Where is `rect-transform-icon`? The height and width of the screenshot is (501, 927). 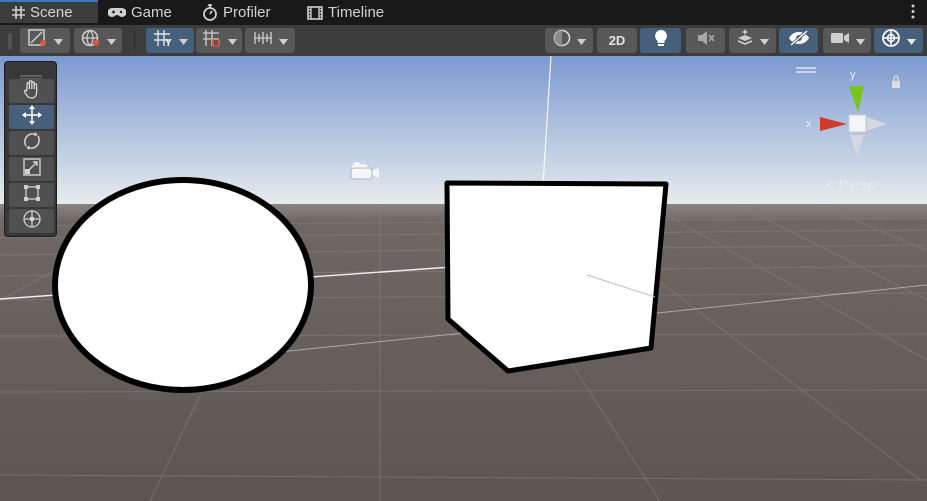
rect-transform-icon is located at coordinates (32, 195).